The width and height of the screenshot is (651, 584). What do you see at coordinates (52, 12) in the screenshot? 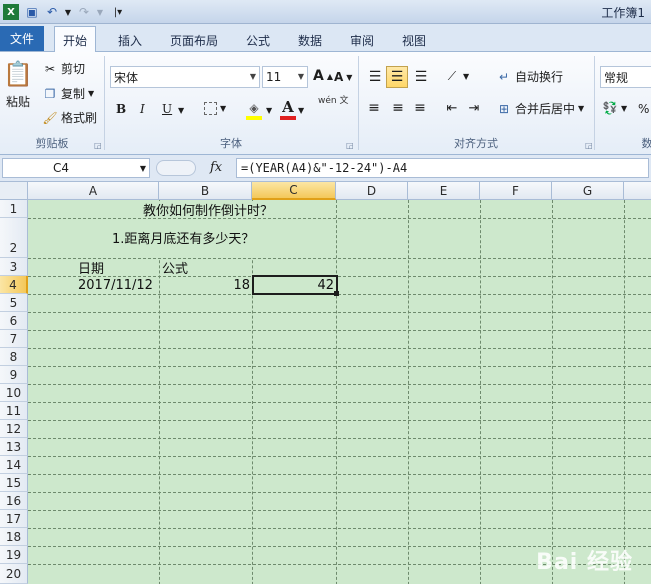
I see `undo-icon: ↶` at bounding box center [52, 12].